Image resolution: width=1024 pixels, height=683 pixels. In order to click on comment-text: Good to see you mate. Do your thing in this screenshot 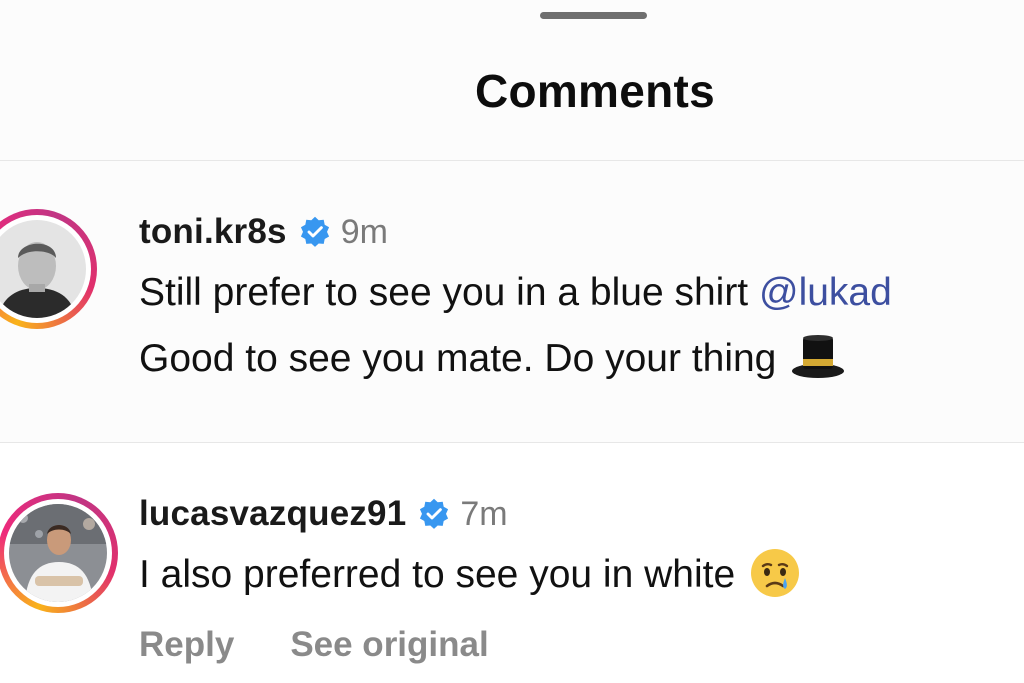, I will do `click(458, 358)`.